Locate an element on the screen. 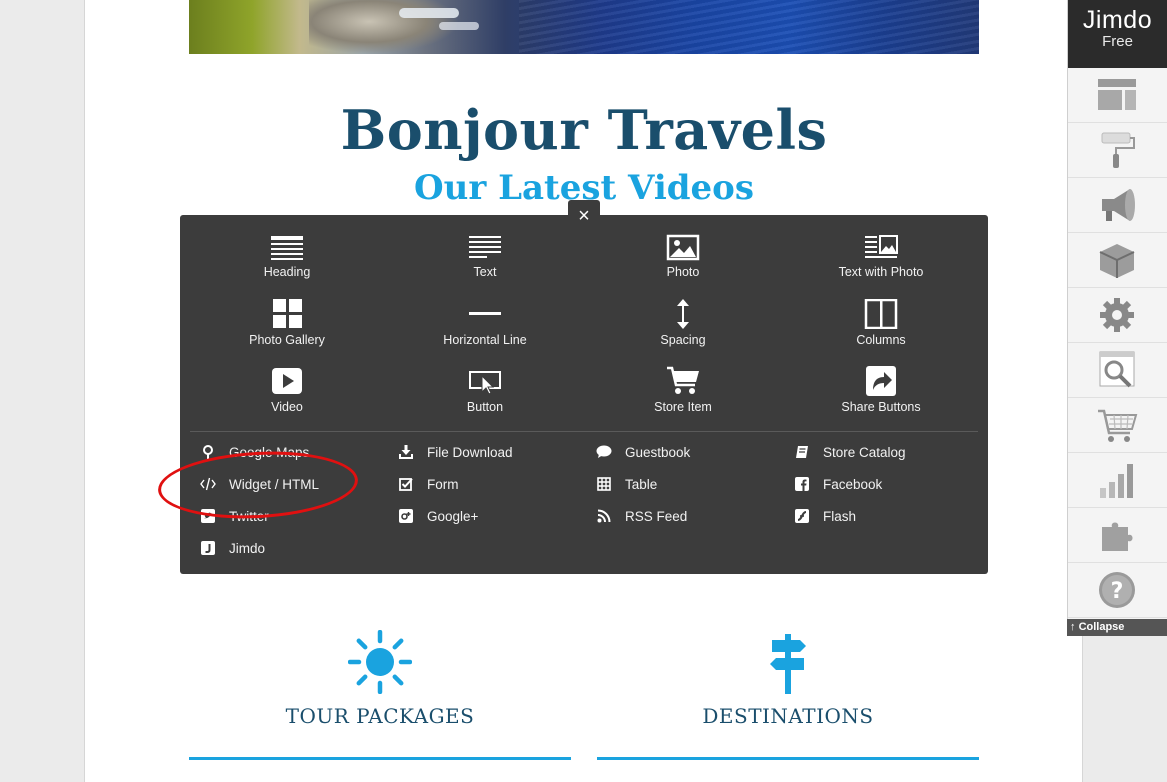 This screenshot has width=1167, height=782. list-item-label: Store Catalog is located at coordinates (864, 452).